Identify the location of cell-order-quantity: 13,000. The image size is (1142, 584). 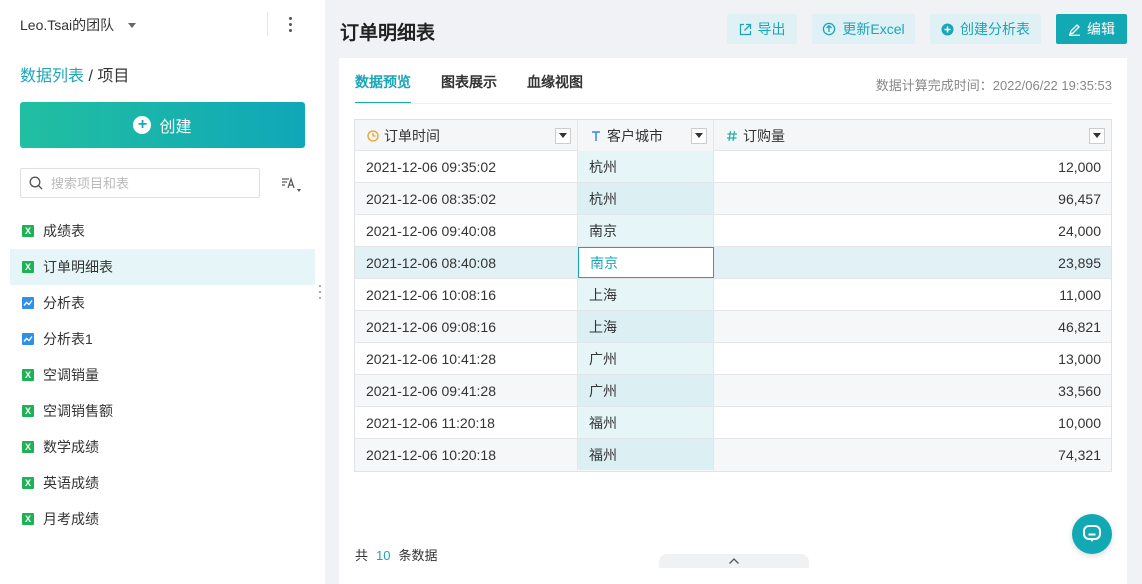
(912, 358).